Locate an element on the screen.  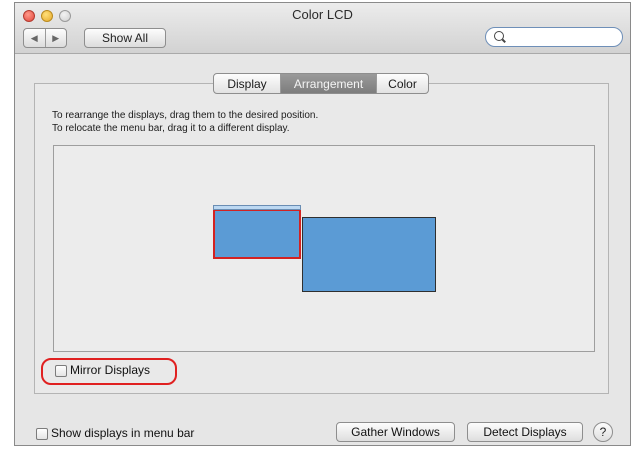
show-in-menu-bar-label: Show displays in menu bar is located at coordinates (123, 433).